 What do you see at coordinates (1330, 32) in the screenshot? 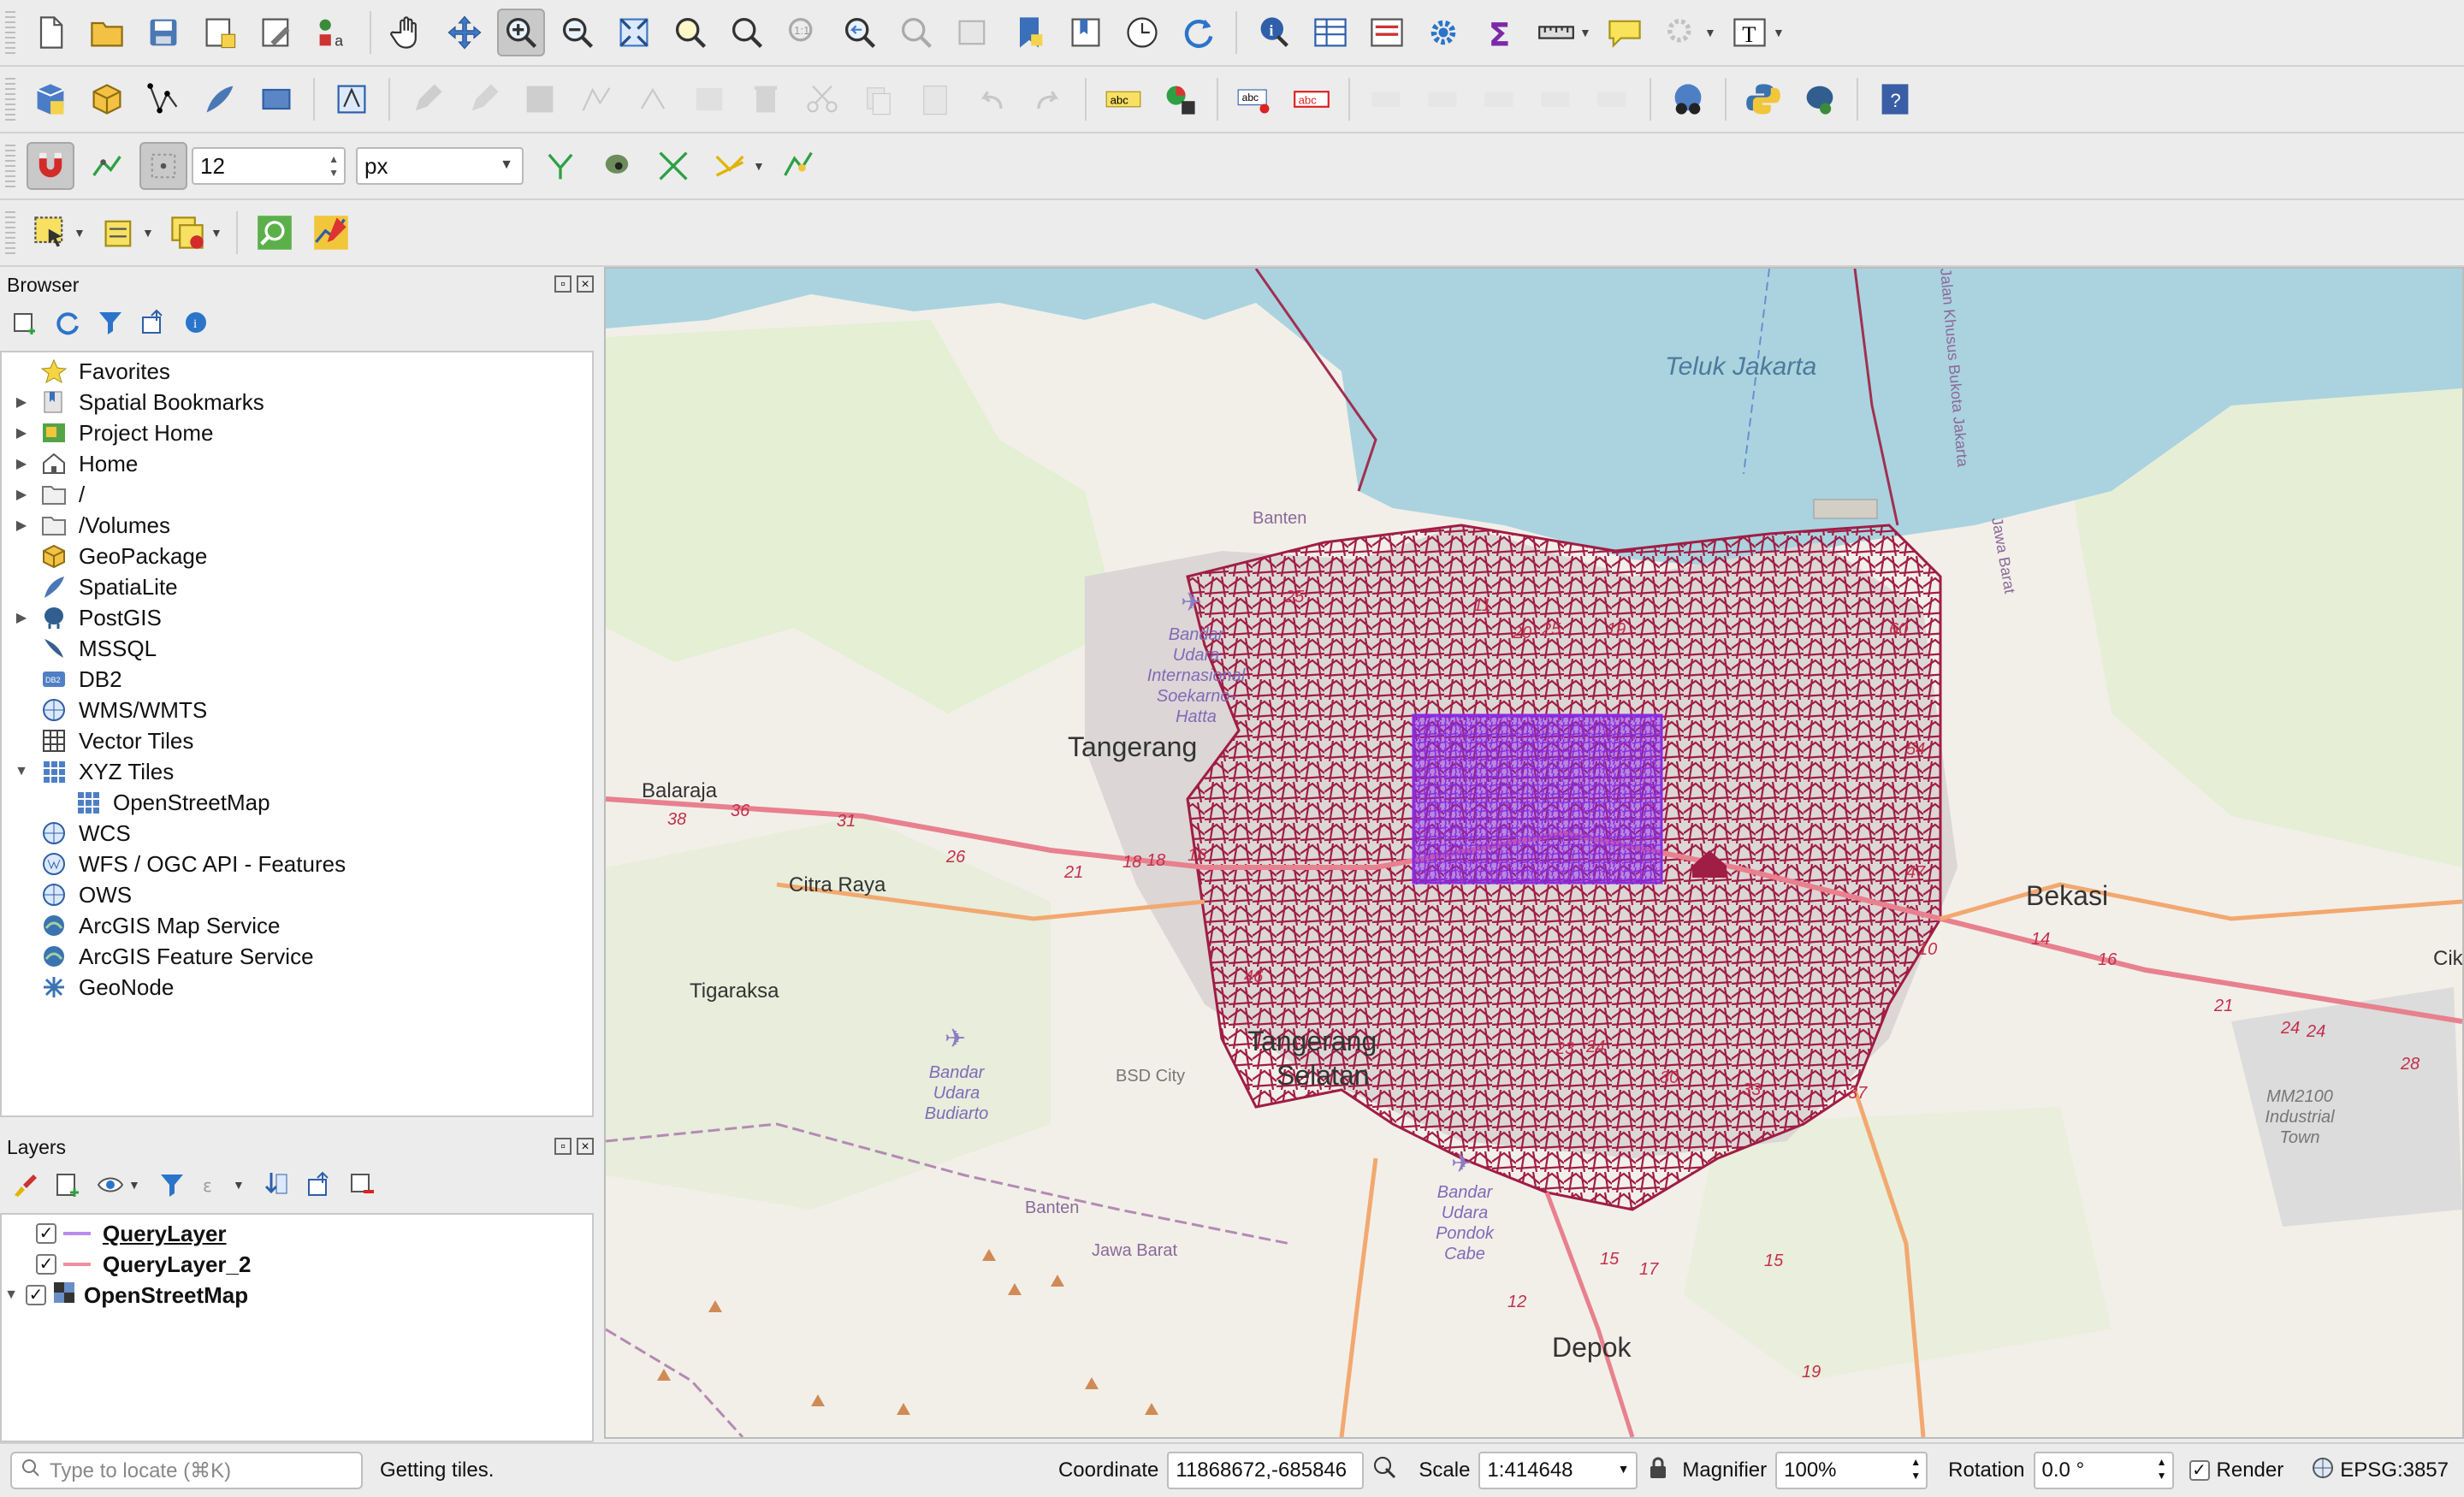
I see `open-attribute-table-button` at bounding box center [1330, 32].